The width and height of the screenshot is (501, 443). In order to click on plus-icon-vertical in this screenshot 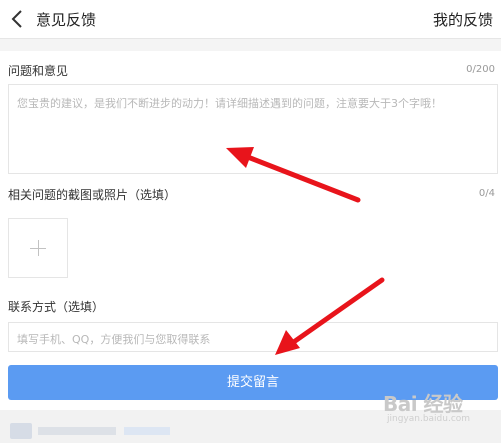, I will do `click(38, 248)`.